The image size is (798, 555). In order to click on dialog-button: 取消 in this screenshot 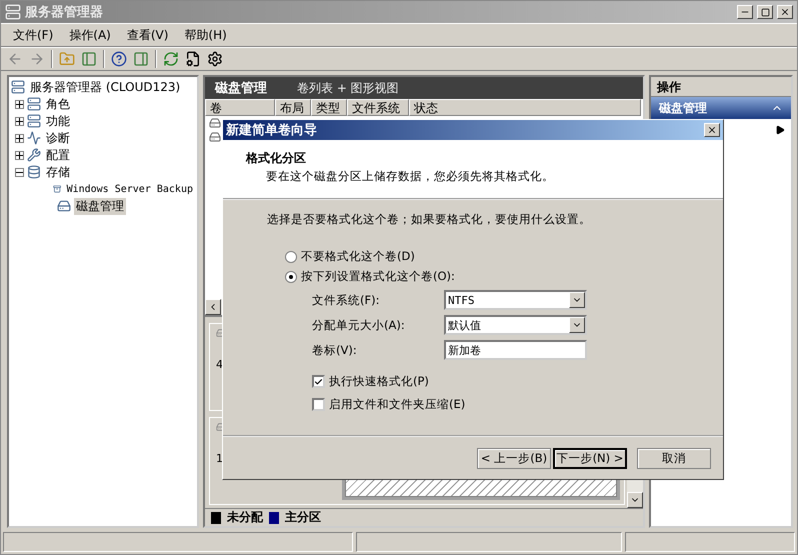, I will do `click(674, 458)`.